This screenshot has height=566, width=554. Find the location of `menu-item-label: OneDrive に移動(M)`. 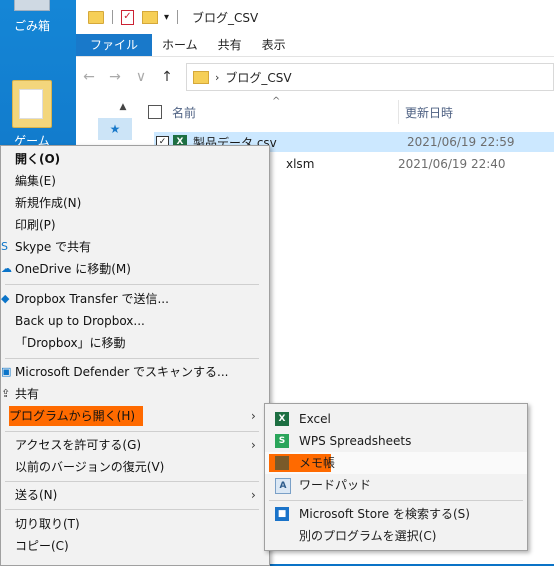

menu-item-label: OneDrive に移動(M) is located at coordinates (73, 269).